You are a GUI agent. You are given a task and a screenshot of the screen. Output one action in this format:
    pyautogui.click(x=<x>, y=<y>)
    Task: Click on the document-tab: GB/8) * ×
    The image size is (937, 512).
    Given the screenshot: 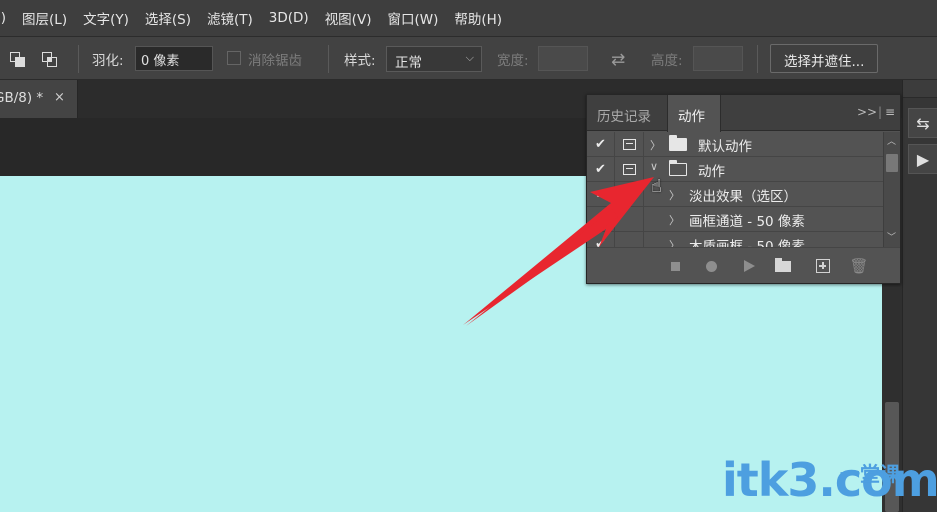 What is the action you would take?
    pyautogui.click(x=39, y=99)
    